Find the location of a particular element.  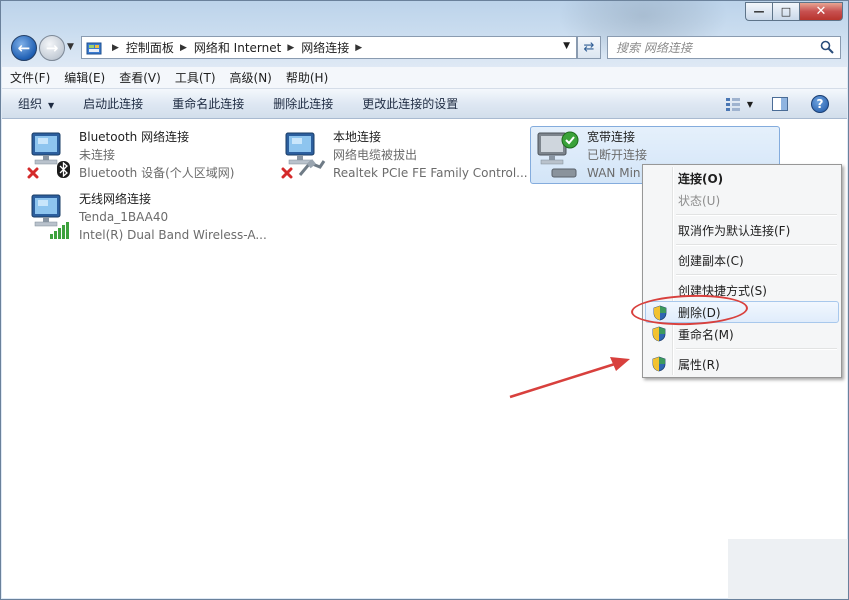

delete-connection-button: 删除此连接 is located at coordinates (303, 103).